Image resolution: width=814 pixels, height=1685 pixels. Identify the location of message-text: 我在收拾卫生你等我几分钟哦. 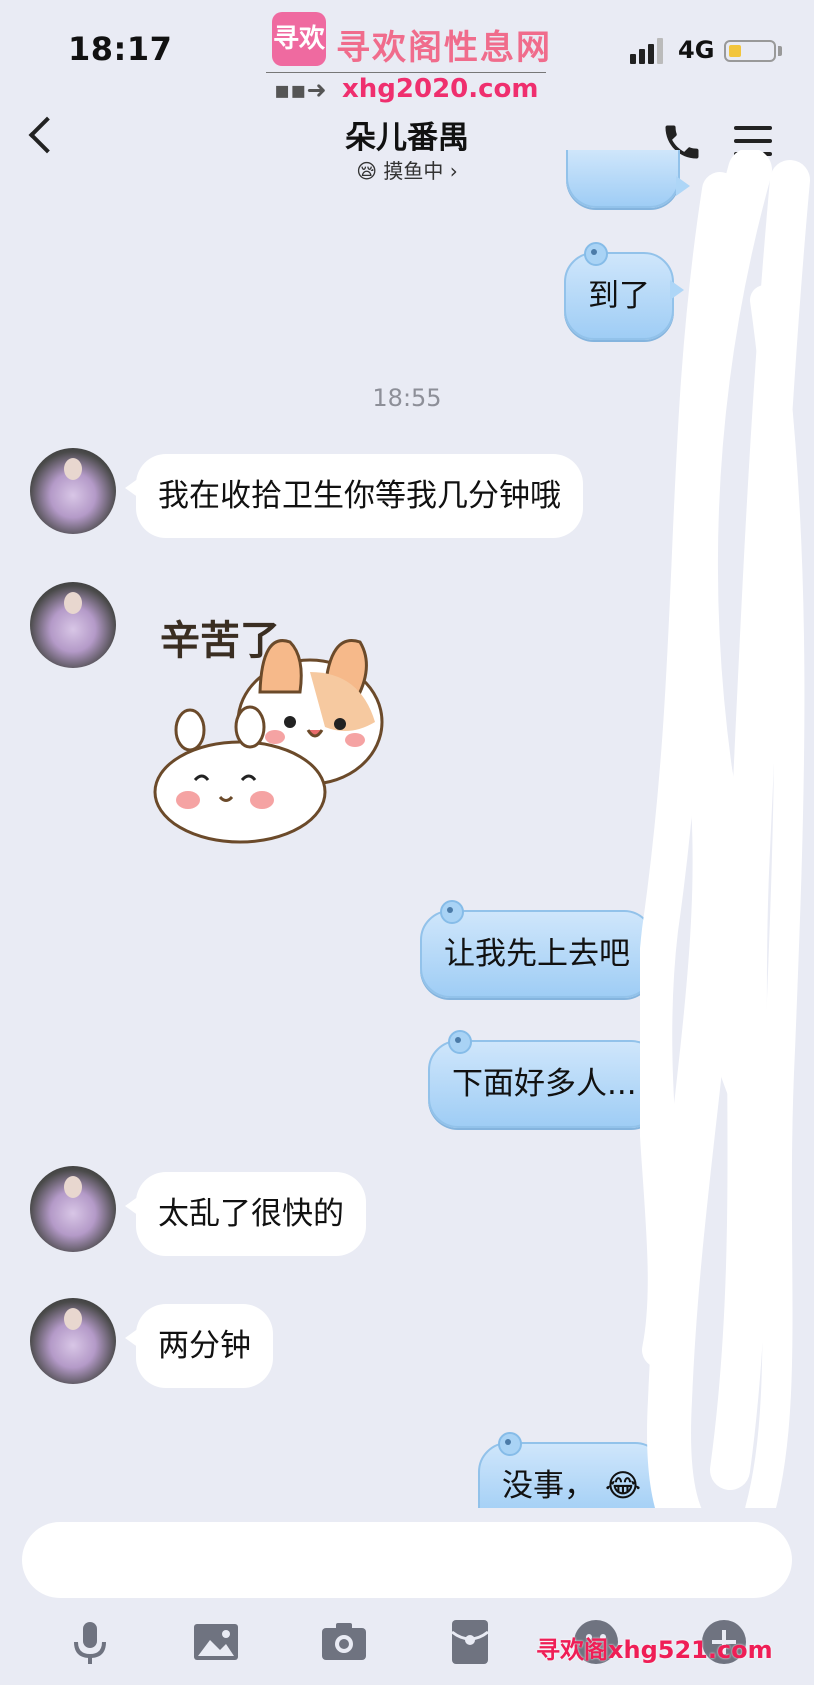
(359, 496).